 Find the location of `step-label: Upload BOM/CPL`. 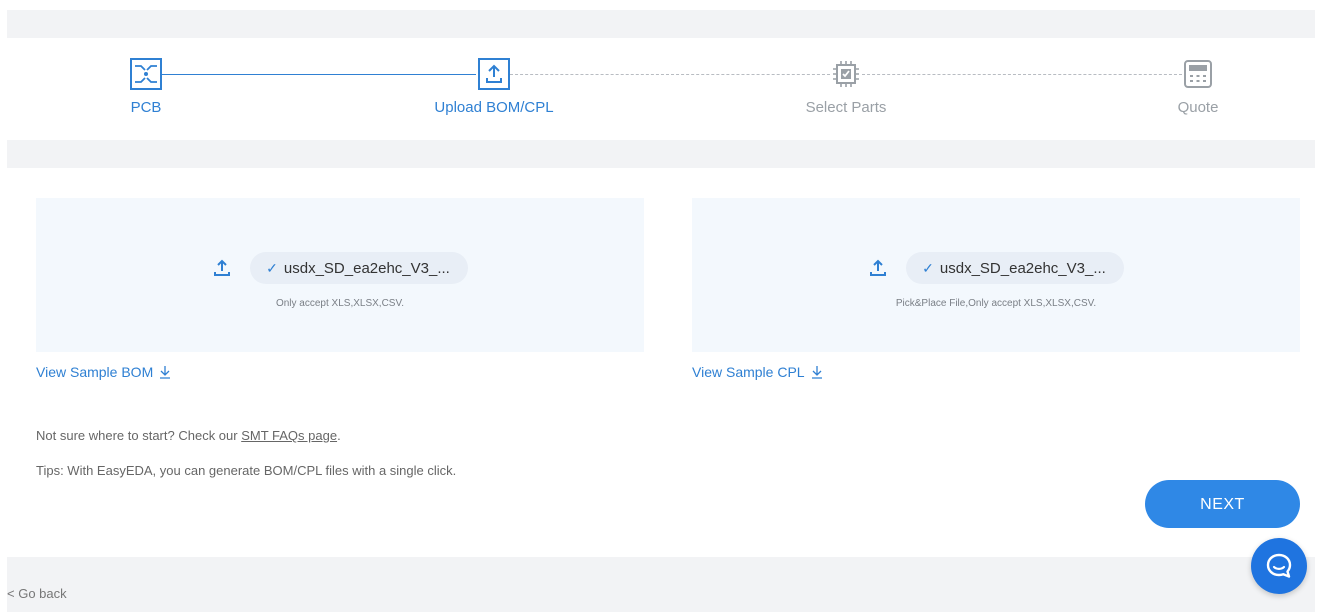

step-label: Upload BOM/CPL is located at coordinates (494, 107).